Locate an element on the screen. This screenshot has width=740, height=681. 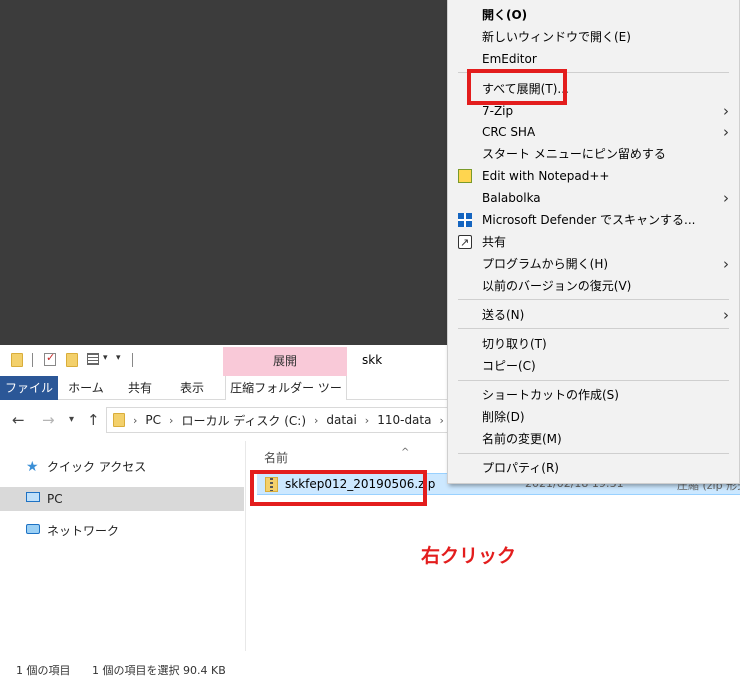
menu-item-balabolka: Balabolka › is located at coordinates (593, 198).